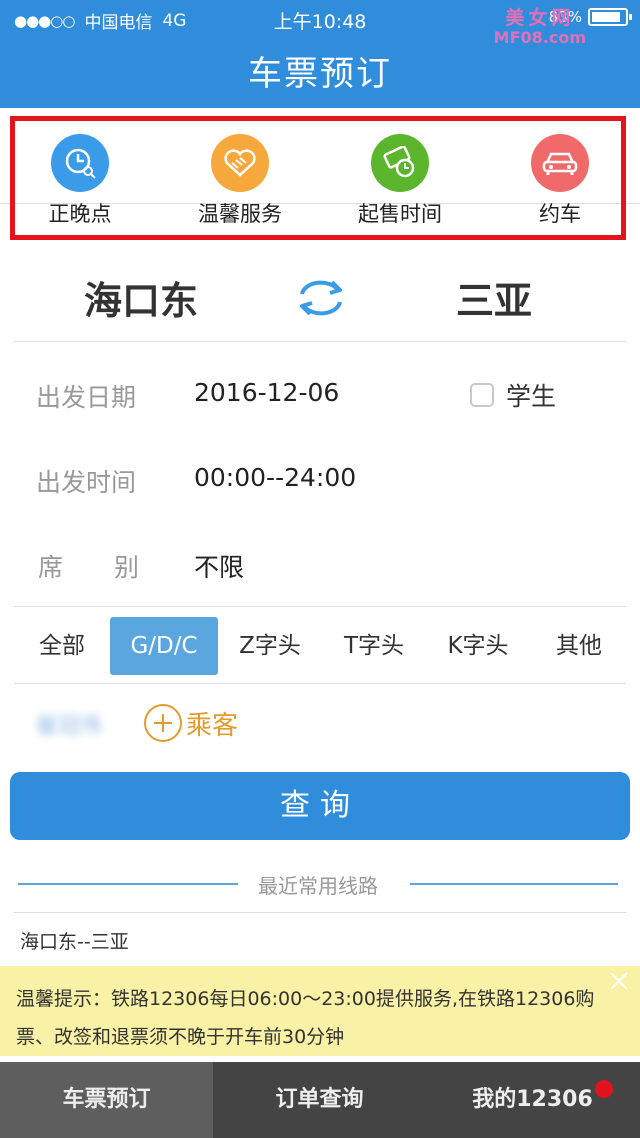 This screenshot has height=1138, width=640. Describe the element at coordinates (320, 722) in the screenshot. I see `passenger-row: 崔冠伟 乘客` at that location.